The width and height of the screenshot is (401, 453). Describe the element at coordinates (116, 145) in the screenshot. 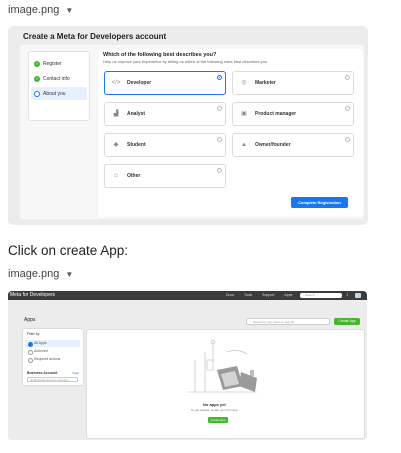

I see `graduation-cap-icon: ◆` at that location.